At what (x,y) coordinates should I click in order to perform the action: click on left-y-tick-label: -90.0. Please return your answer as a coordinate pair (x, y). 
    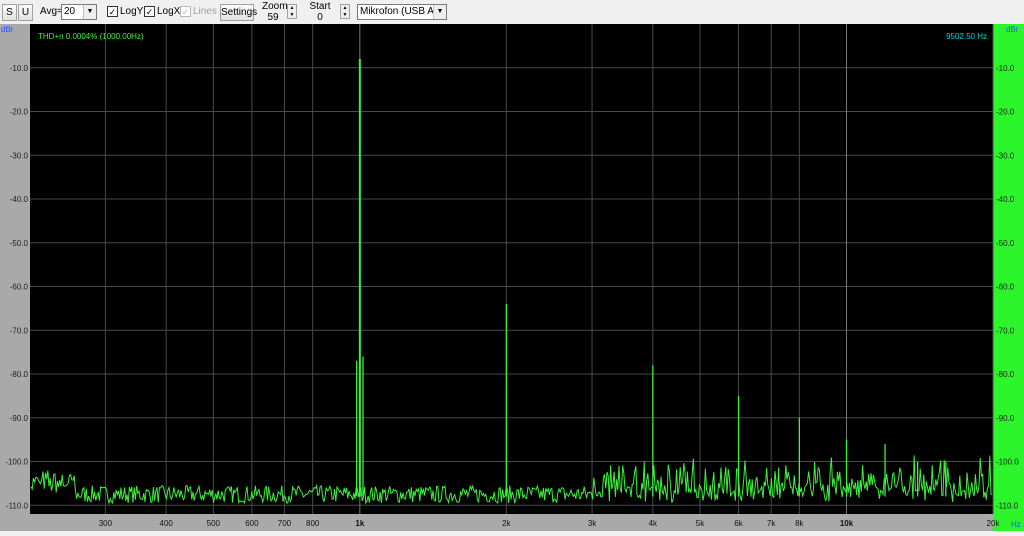
    Looking at the image, I should click on (19, 418).